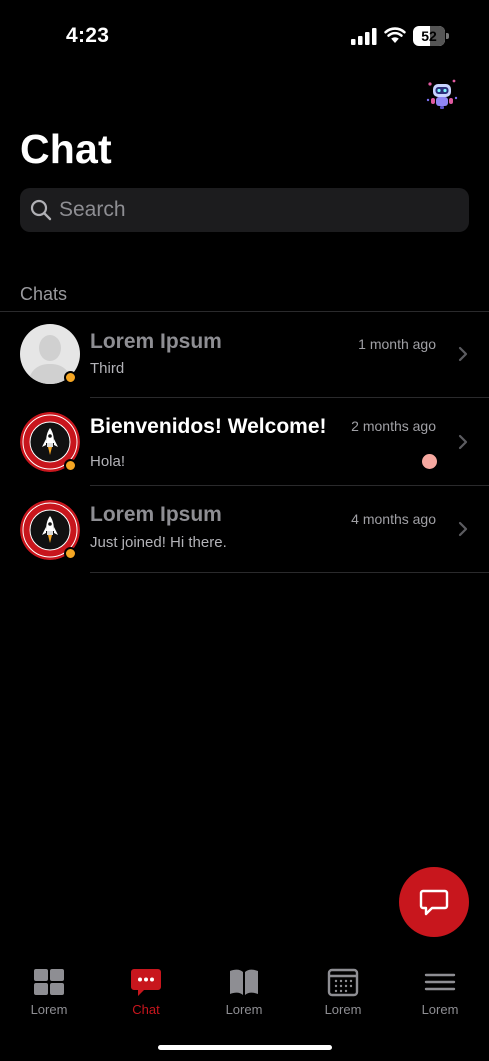 This screenshot has width=489, height=1061. What do you see at coordinates (41, 210) in the screenshot?
I see `search-icon` at bounding box center [41, 210].